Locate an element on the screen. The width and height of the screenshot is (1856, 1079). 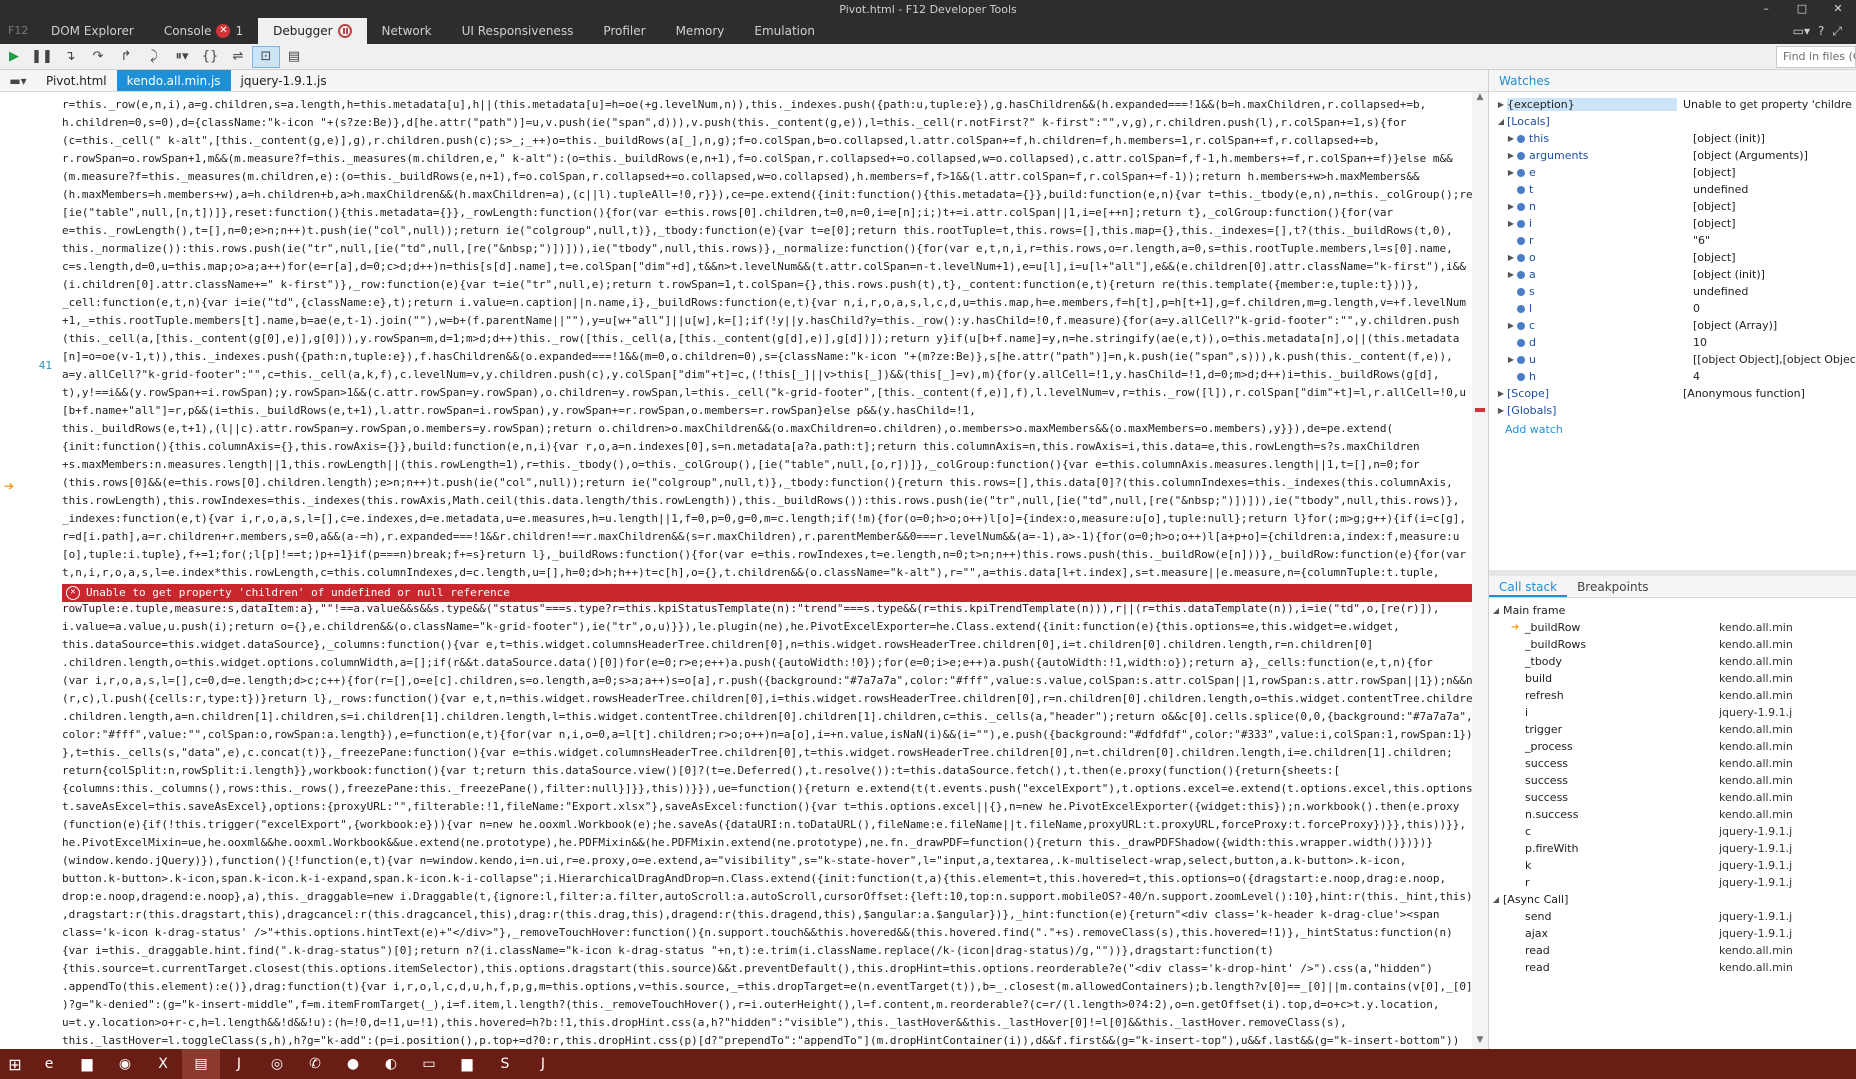
watch-row: ▶ o [object] is located at coordinates (1672, 257).